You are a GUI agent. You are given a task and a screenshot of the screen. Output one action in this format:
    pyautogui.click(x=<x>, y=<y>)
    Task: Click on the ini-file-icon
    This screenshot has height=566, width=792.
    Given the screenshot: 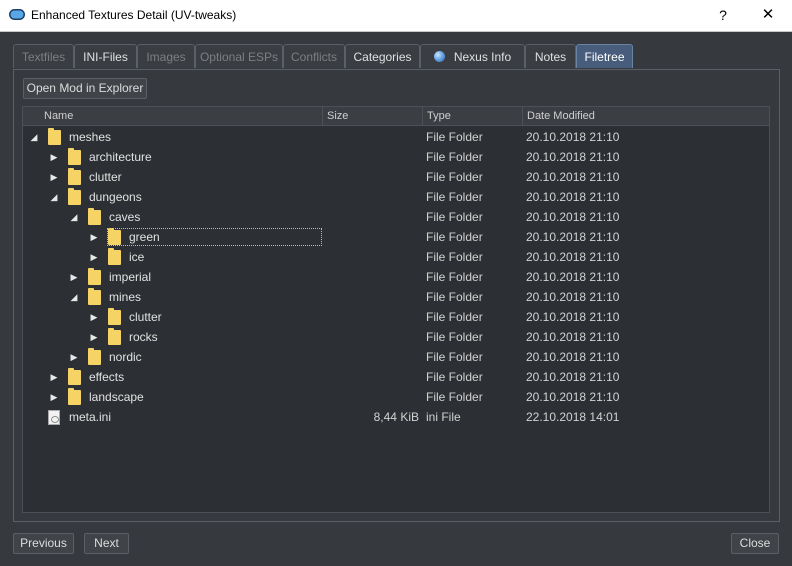 What is the action you would take?
    pyautogui.click(x=54, y=417)
    